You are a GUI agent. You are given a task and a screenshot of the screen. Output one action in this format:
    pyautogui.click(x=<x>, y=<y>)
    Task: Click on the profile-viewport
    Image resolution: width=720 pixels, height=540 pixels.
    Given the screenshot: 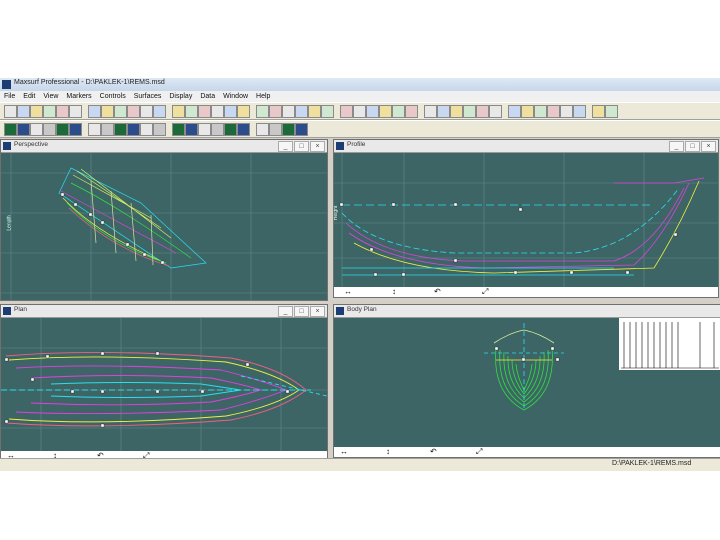 What is the action you would take?
    pyautogui.click(x=526, y=220)
    